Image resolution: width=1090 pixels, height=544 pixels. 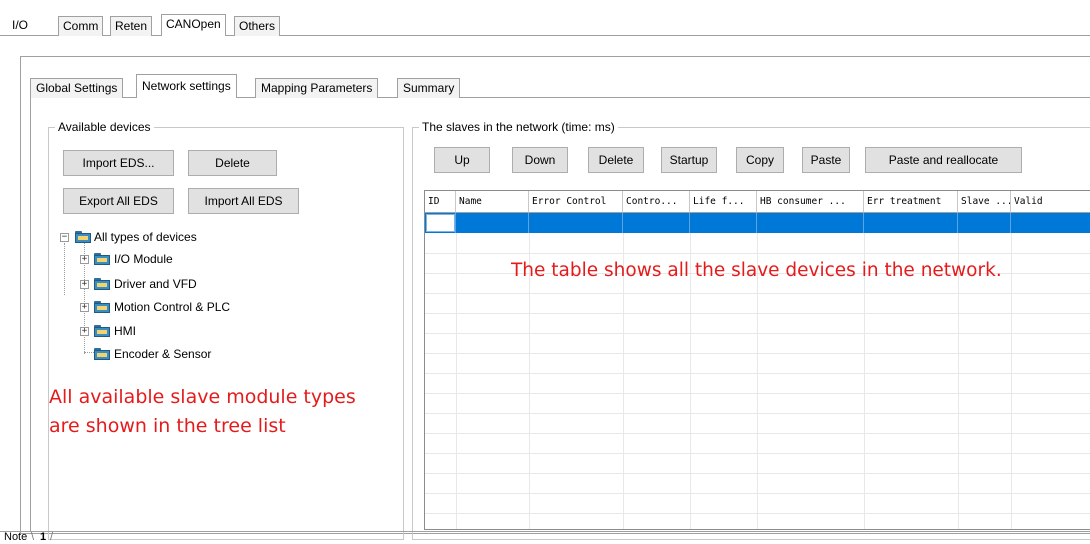 I want to click on column-header-error-control: Error Control, so click(x=576, y=202).